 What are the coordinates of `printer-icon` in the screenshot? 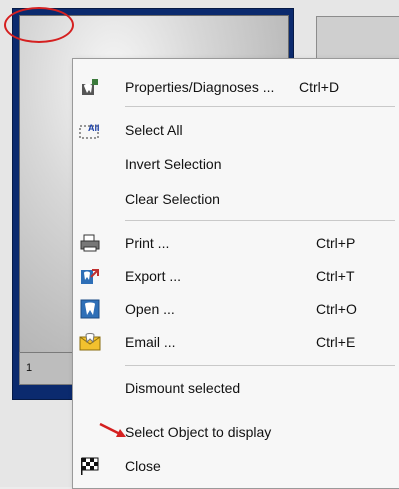 It's located at (90, 243).